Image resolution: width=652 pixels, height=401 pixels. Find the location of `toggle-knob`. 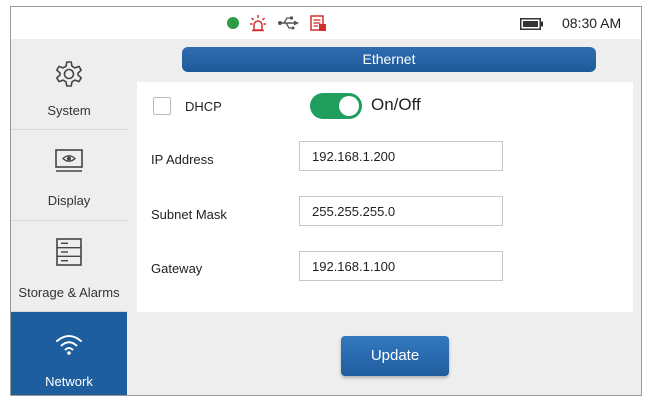

toggle-knob is located at coordinates (349, 106).